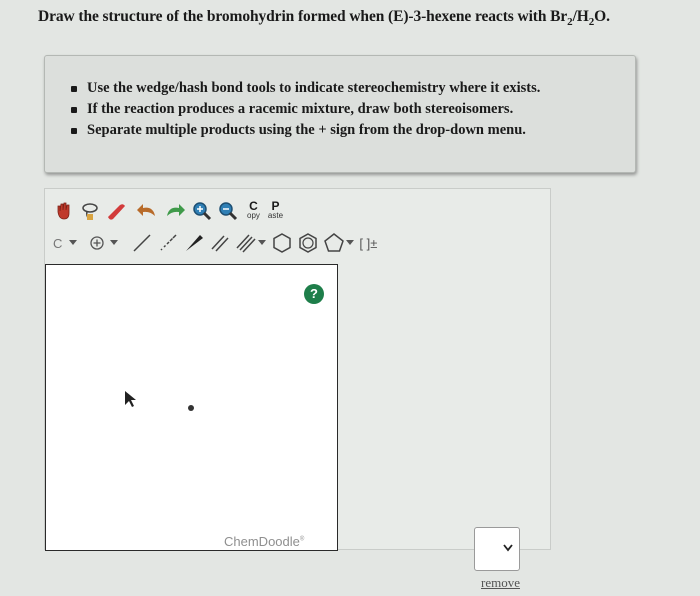 The image size is (700, 596). I want to click on triple-bond-icon, so click(251, 243).